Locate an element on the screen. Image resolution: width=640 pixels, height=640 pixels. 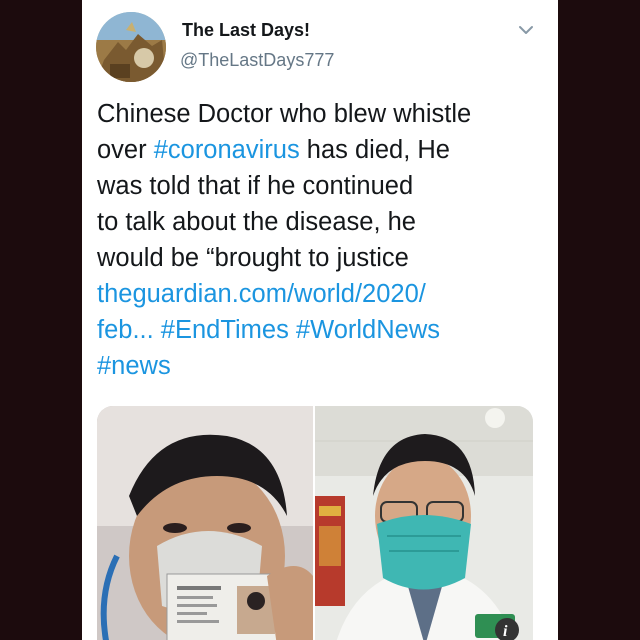
tweet-text-line: #news is located at coordinates (322, 366).